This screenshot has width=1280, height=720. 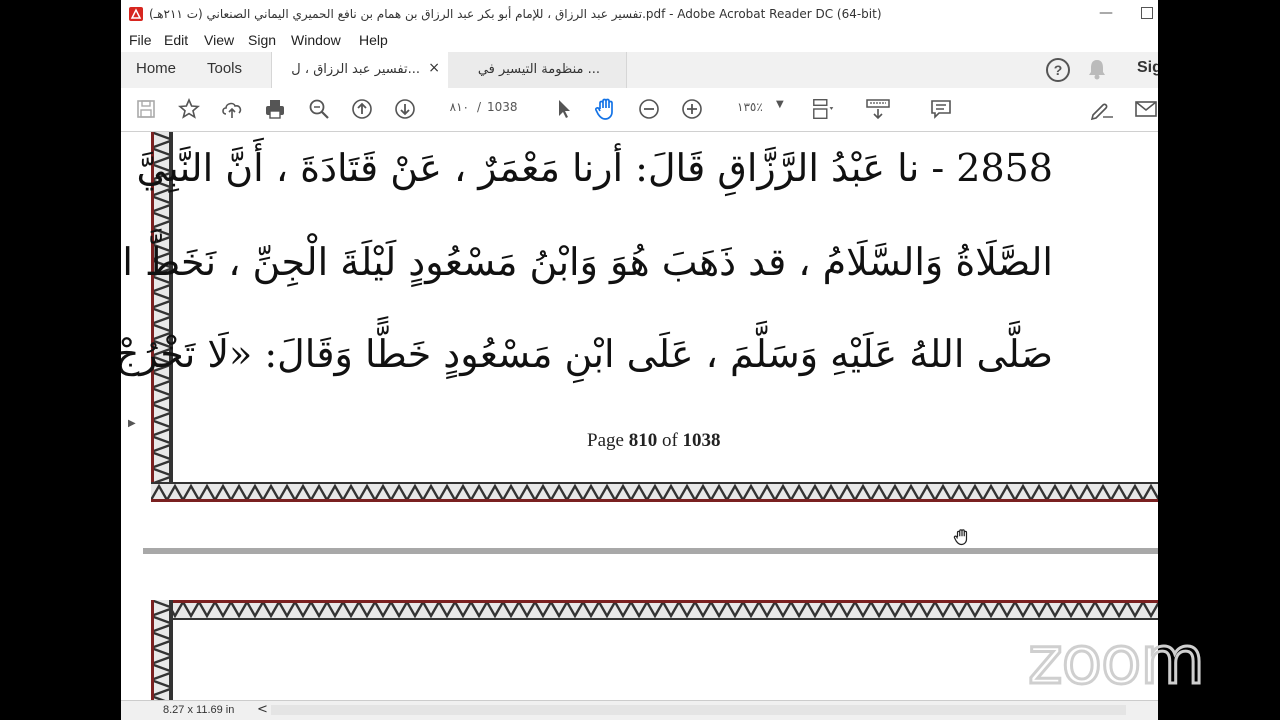 I want to click on sign-pen-icon, so click(x=1102, y=109).